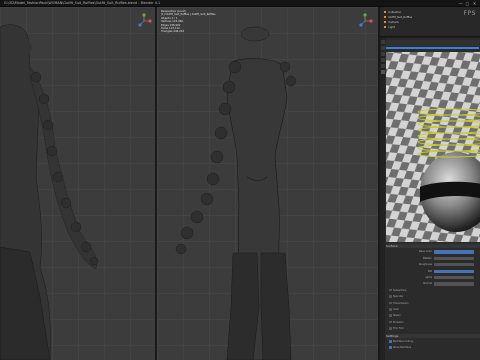 This screenshot has height=360, width=480. Describe the element at coordinates (398, 18) in the screenshot. I see `outliner-item: Outfit_Suit_Ruffles` at that location.